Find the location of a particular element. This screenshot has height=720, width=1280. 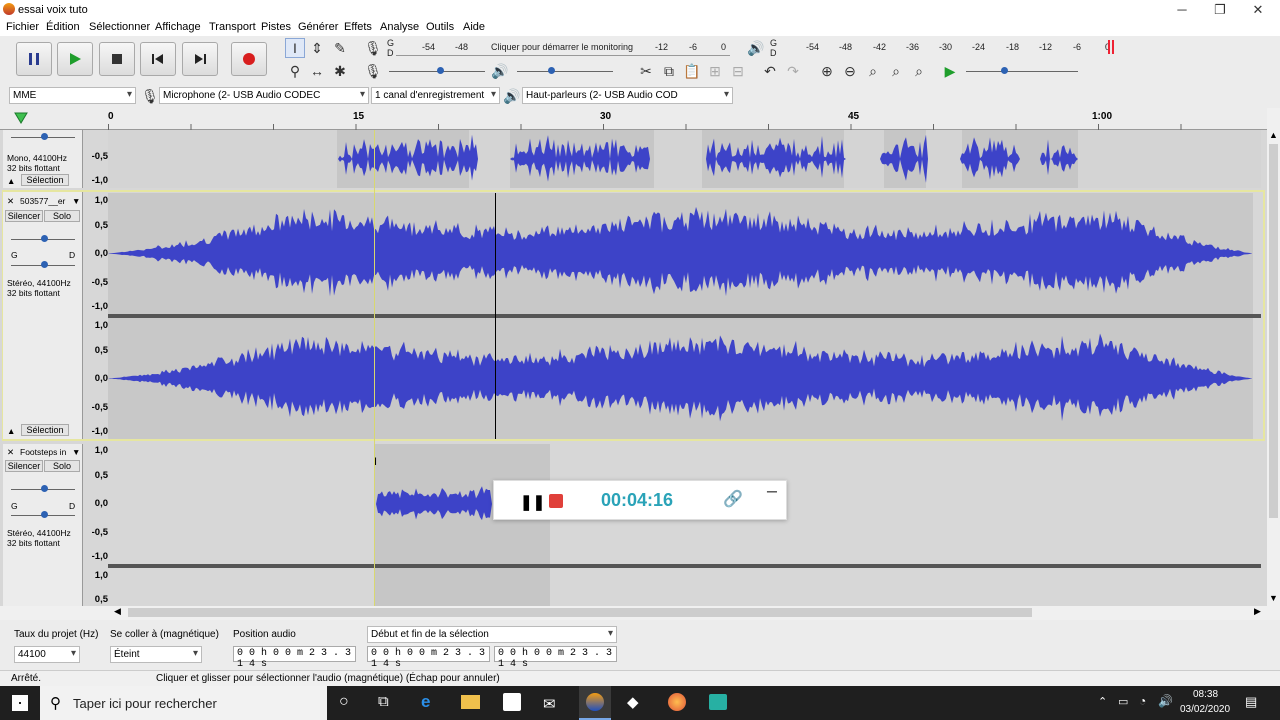

task-view-icon: ⧉ is located at coordinates (383, 701).